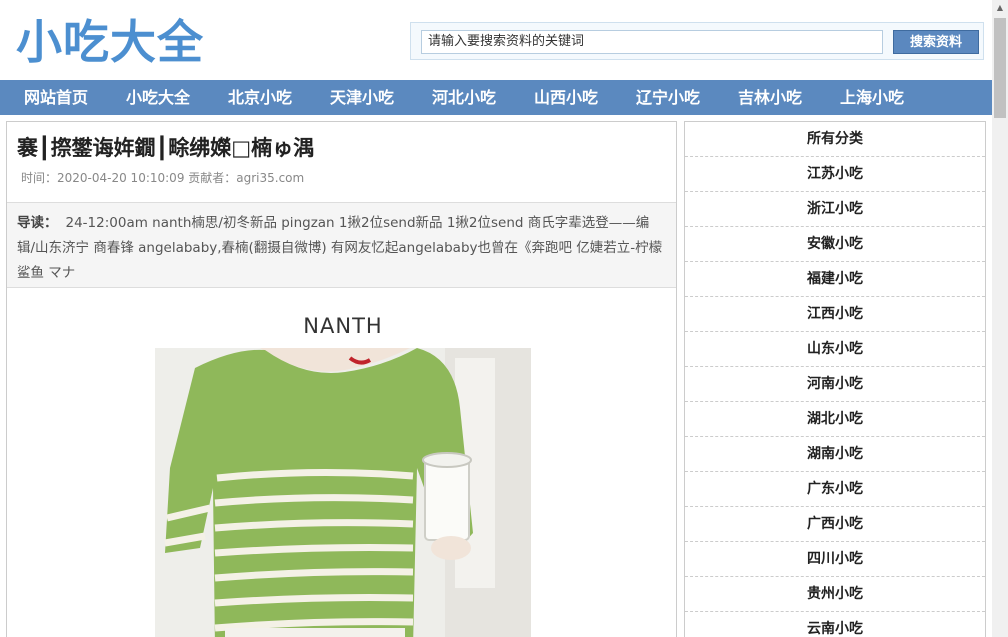 The height and width of the screenshot is (637, 1008). I want to click on category-item-guizhou: 贵州小吃, so click(835, 594).